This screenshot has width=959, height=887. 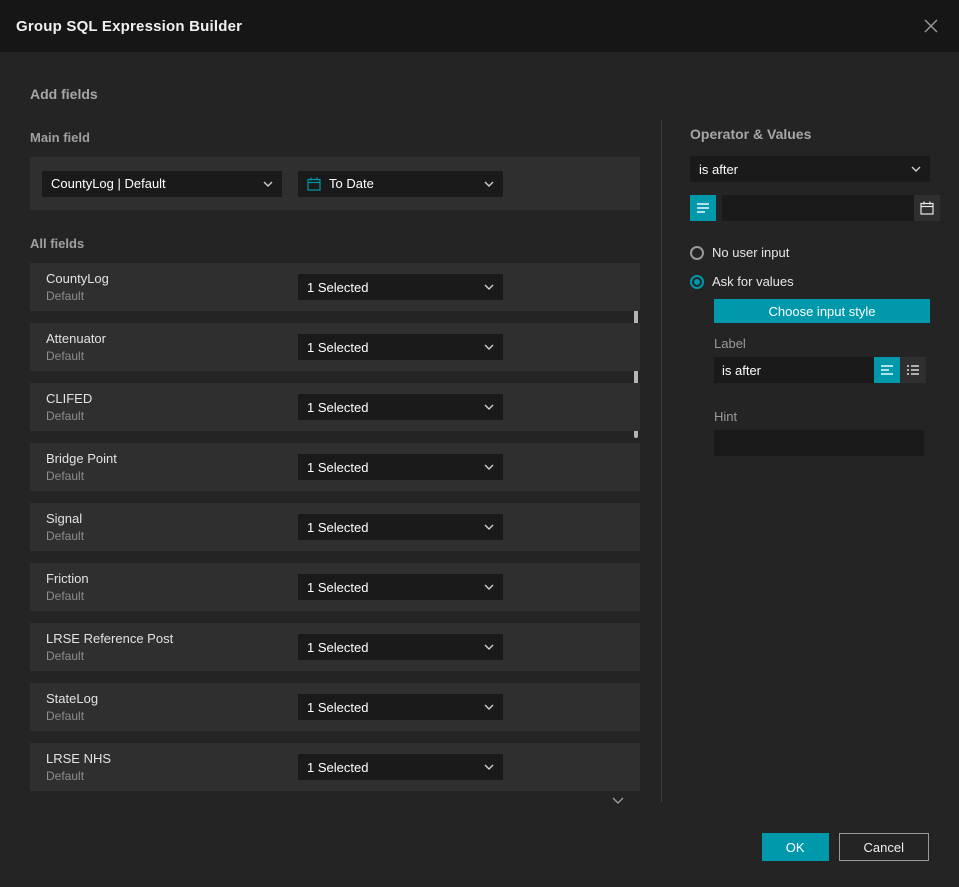 I want to click on column-divider, so click(x=661, y=461).